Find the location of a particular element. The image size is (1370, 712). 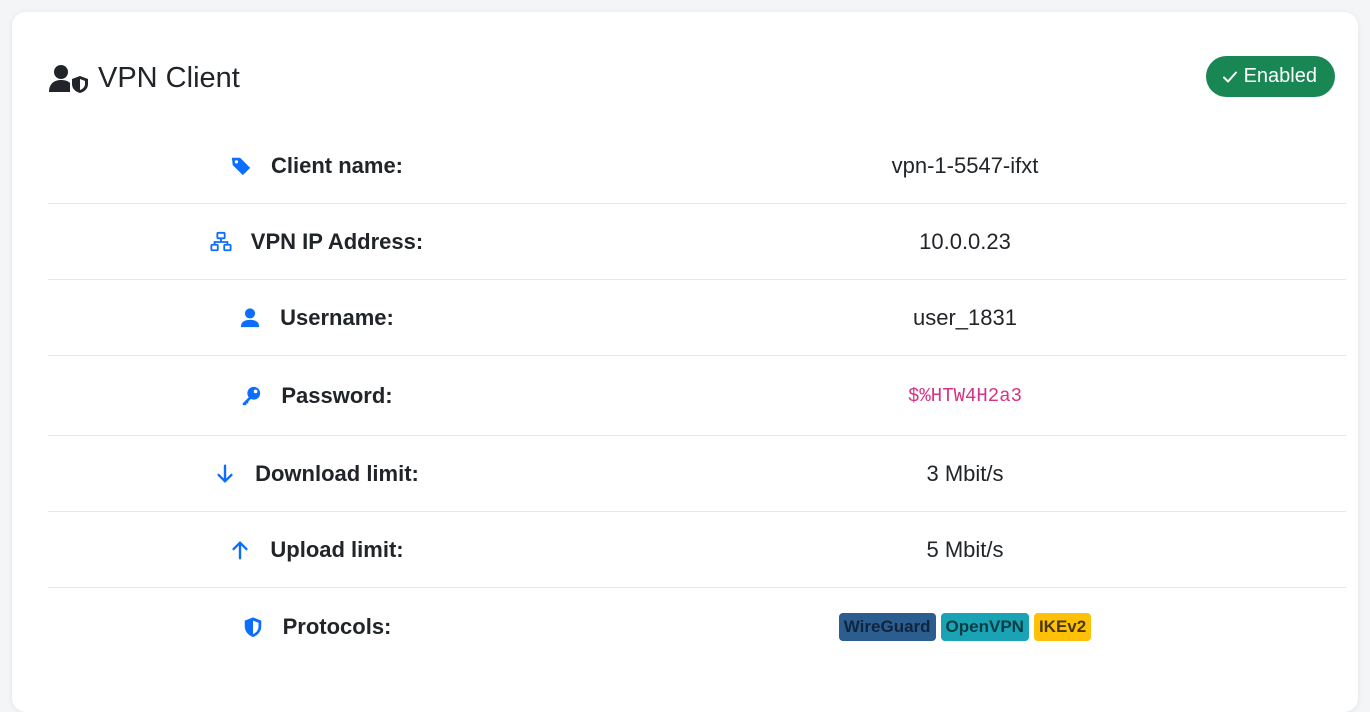

row-label: Download limit: is located at coordinates (337, 473).